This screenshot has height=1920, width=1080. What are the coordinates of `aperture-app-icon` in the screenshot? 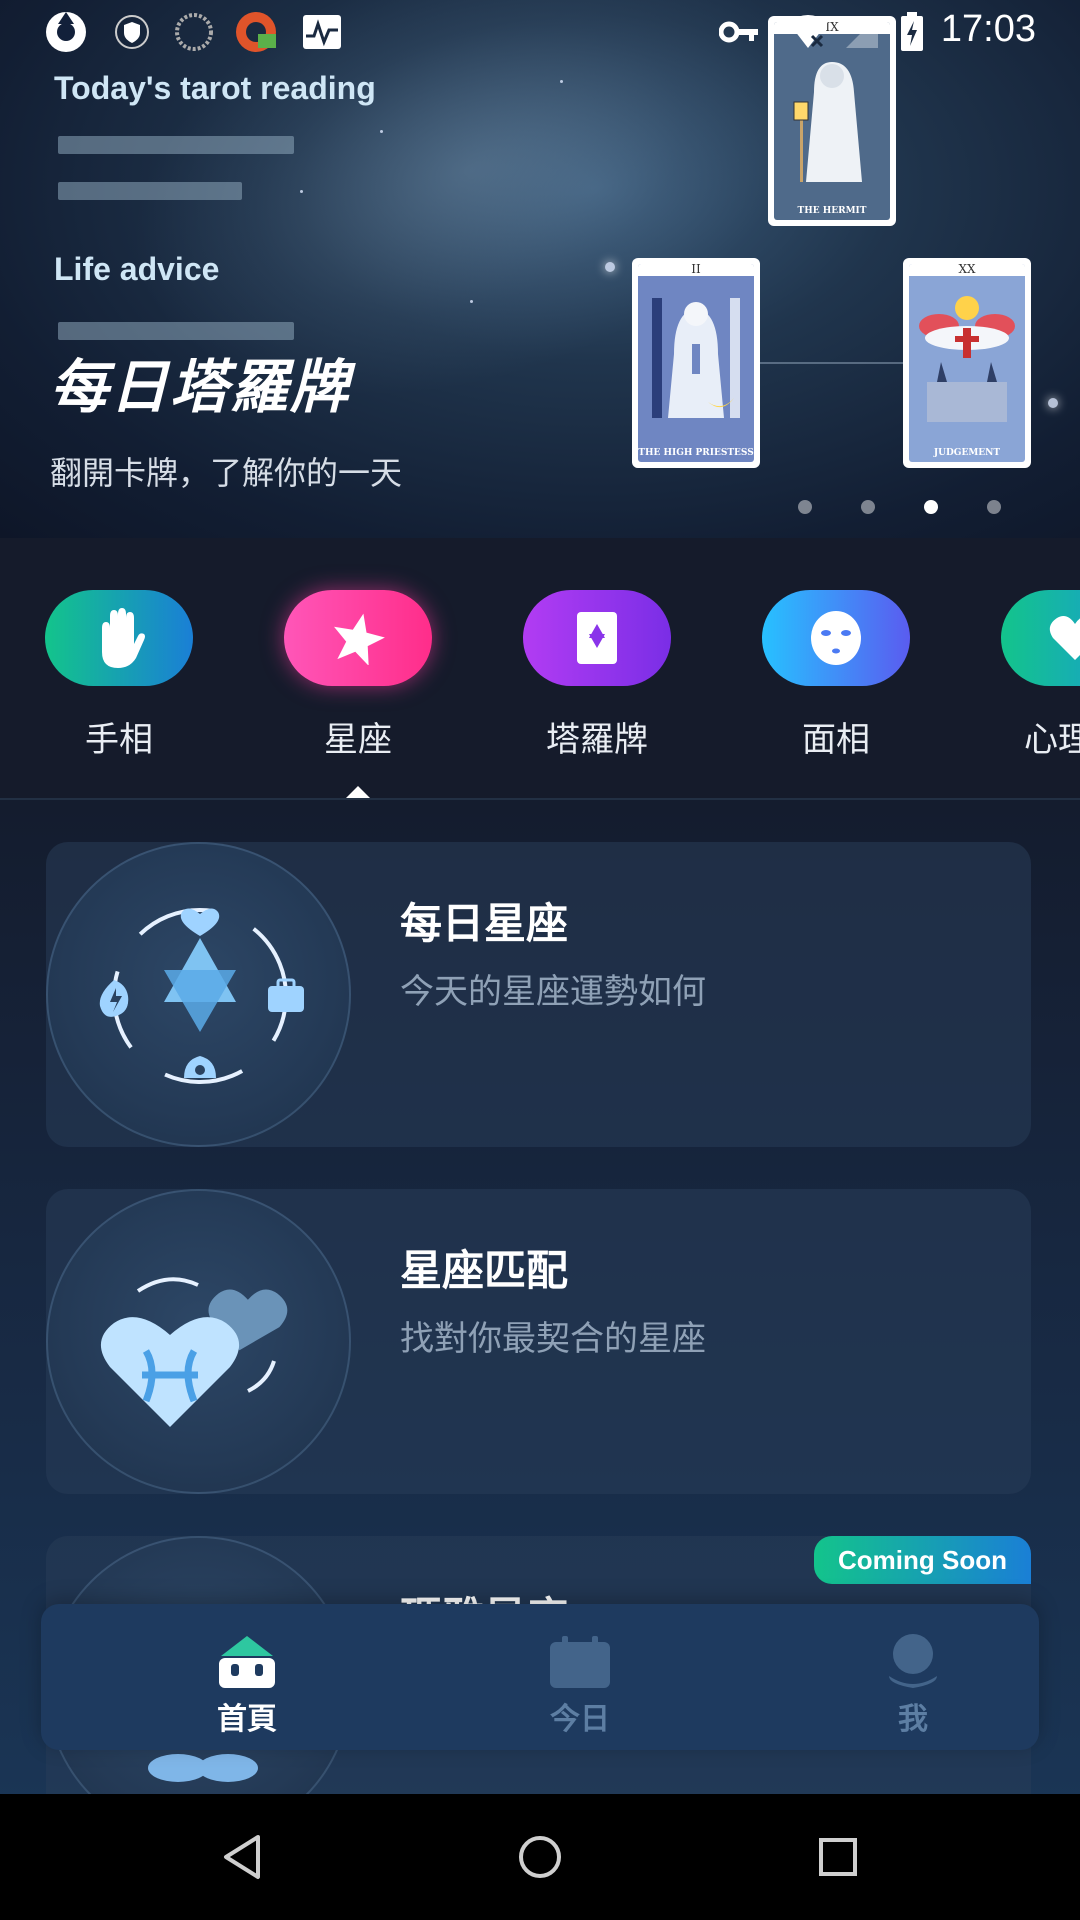 It's located at (66, 32).